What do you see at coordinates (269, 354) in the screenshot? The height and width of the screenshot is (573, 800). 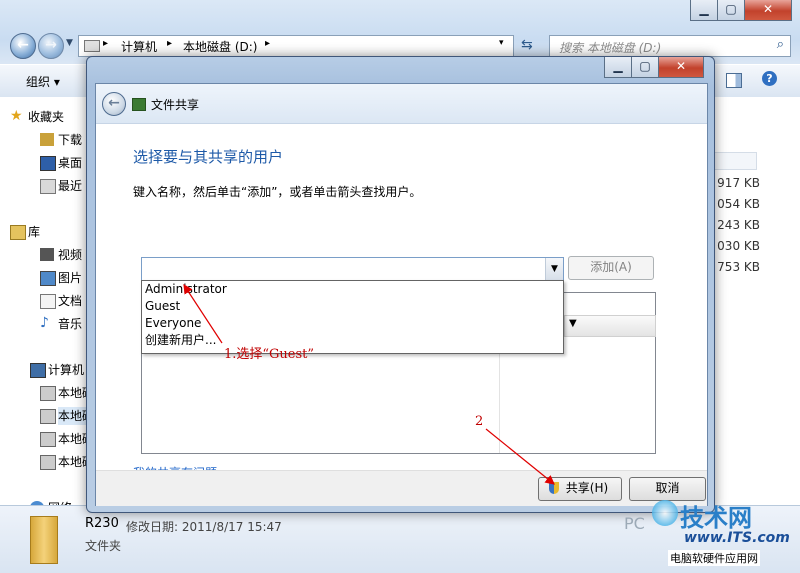 I see `annotation-step-1: 1.选择“Guest”` at bounding box center [269, 354].